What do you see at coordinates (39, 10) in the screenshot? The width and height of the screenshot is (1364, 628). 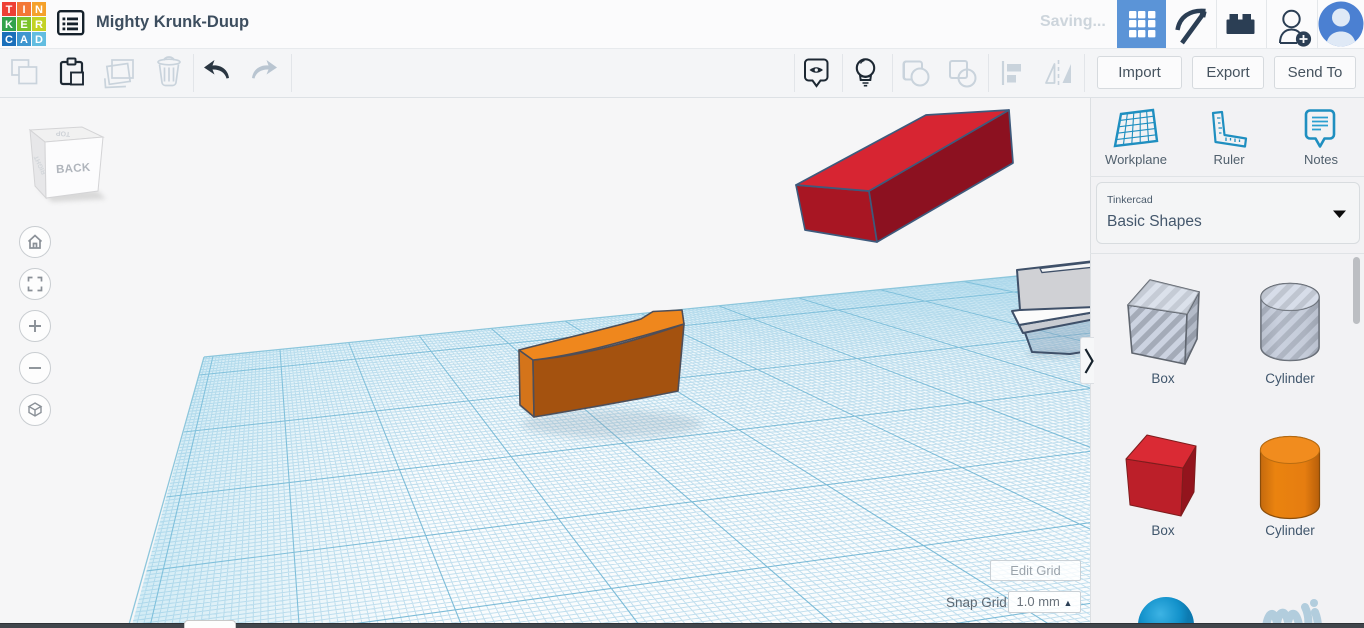 I see `svg-text: N` at bounding box center [39, 10].